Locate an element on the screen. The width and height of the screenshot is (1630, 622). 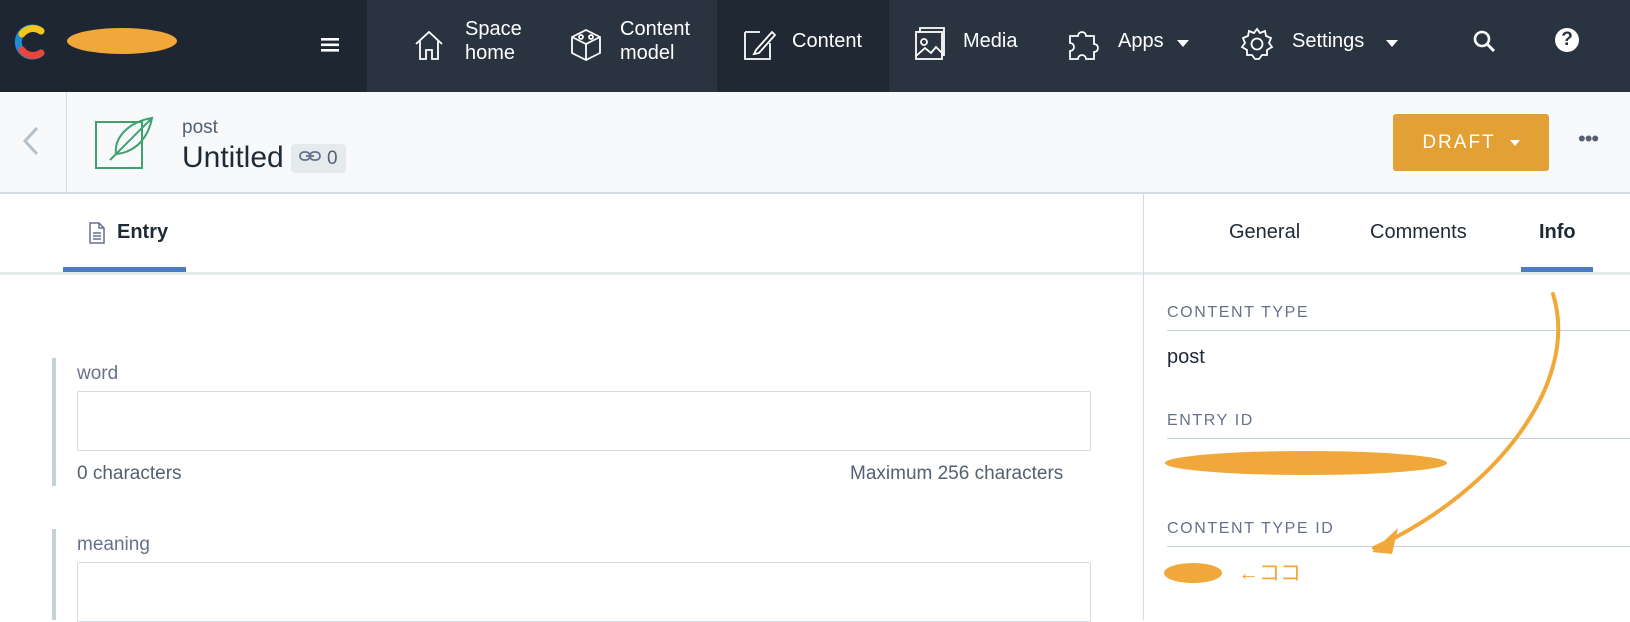
info-content-type-value: post is located at coordinates (1186, 357).